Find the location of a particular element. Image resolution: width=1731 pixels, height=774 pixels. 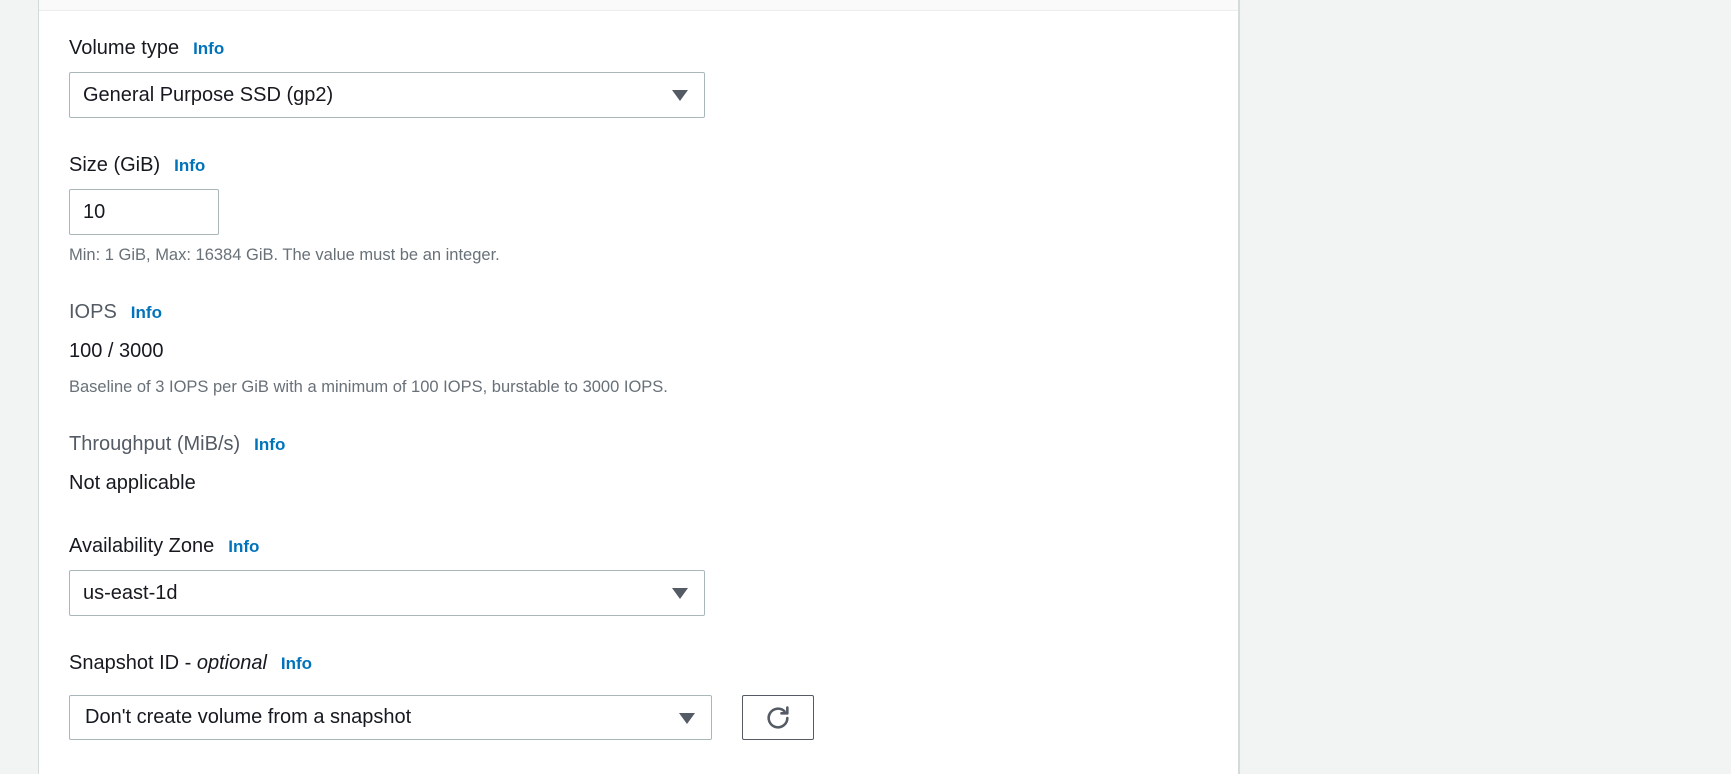

iops-info-link: Info is located at coordinates (146, 312).